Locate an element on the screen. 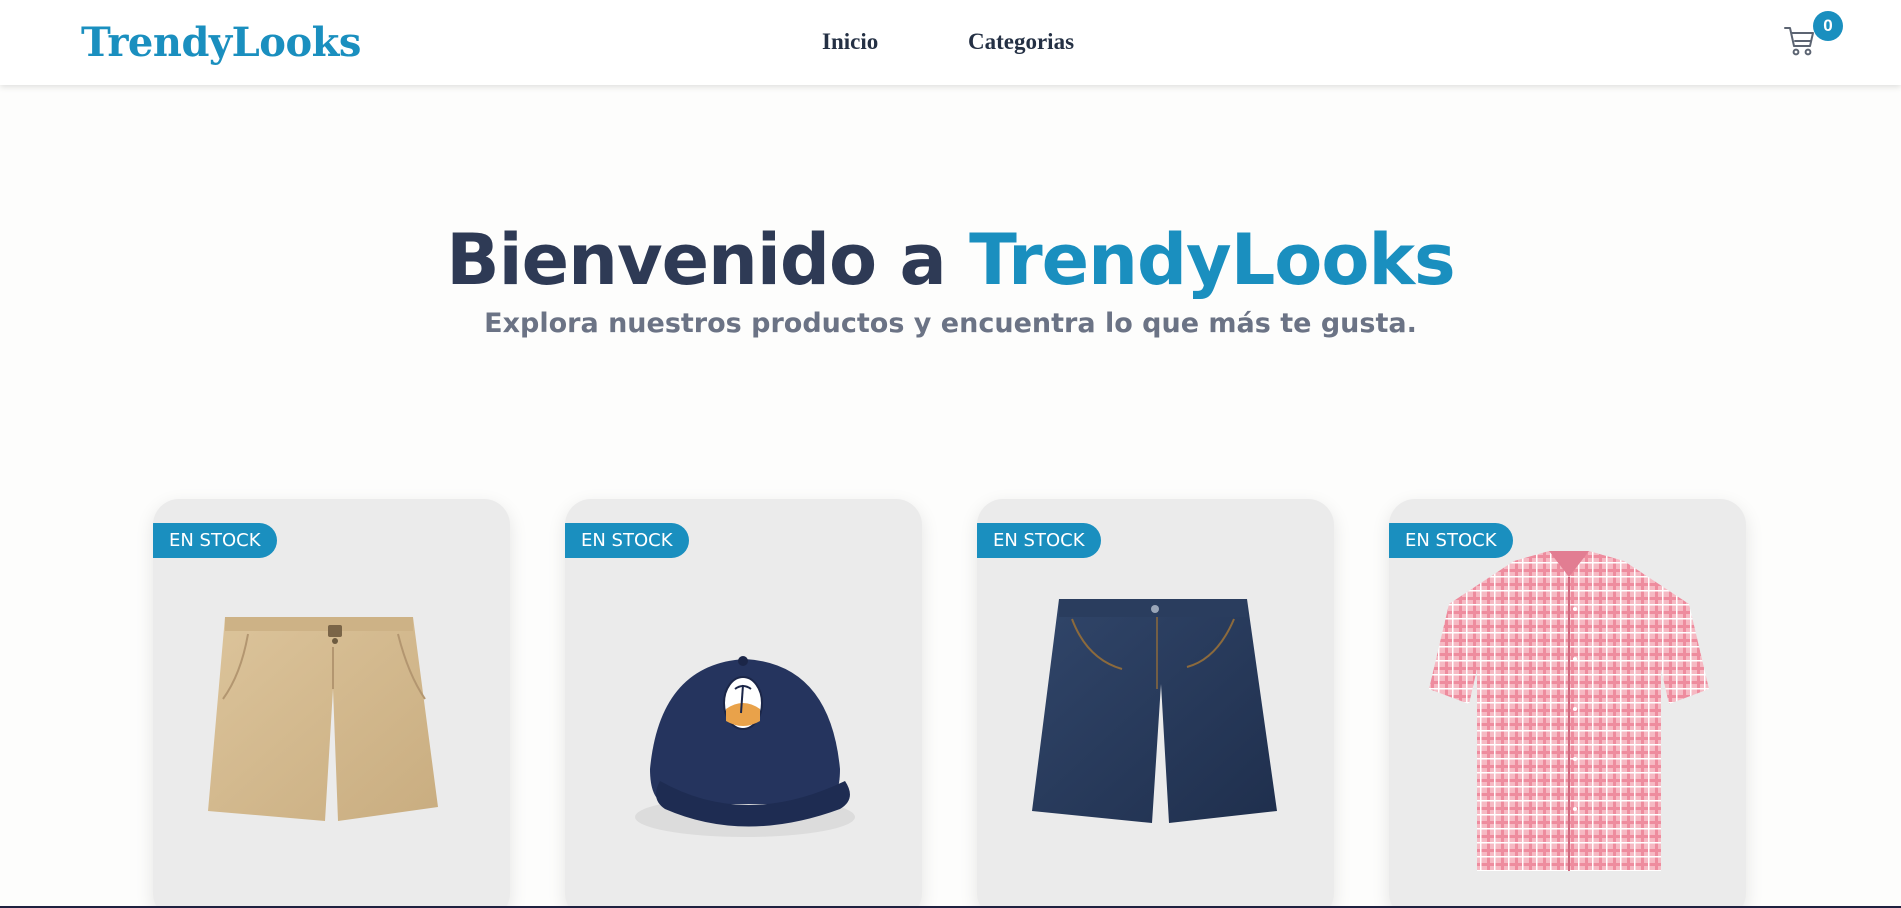  denim-shorts-image is located at coordinates (1154, 711).